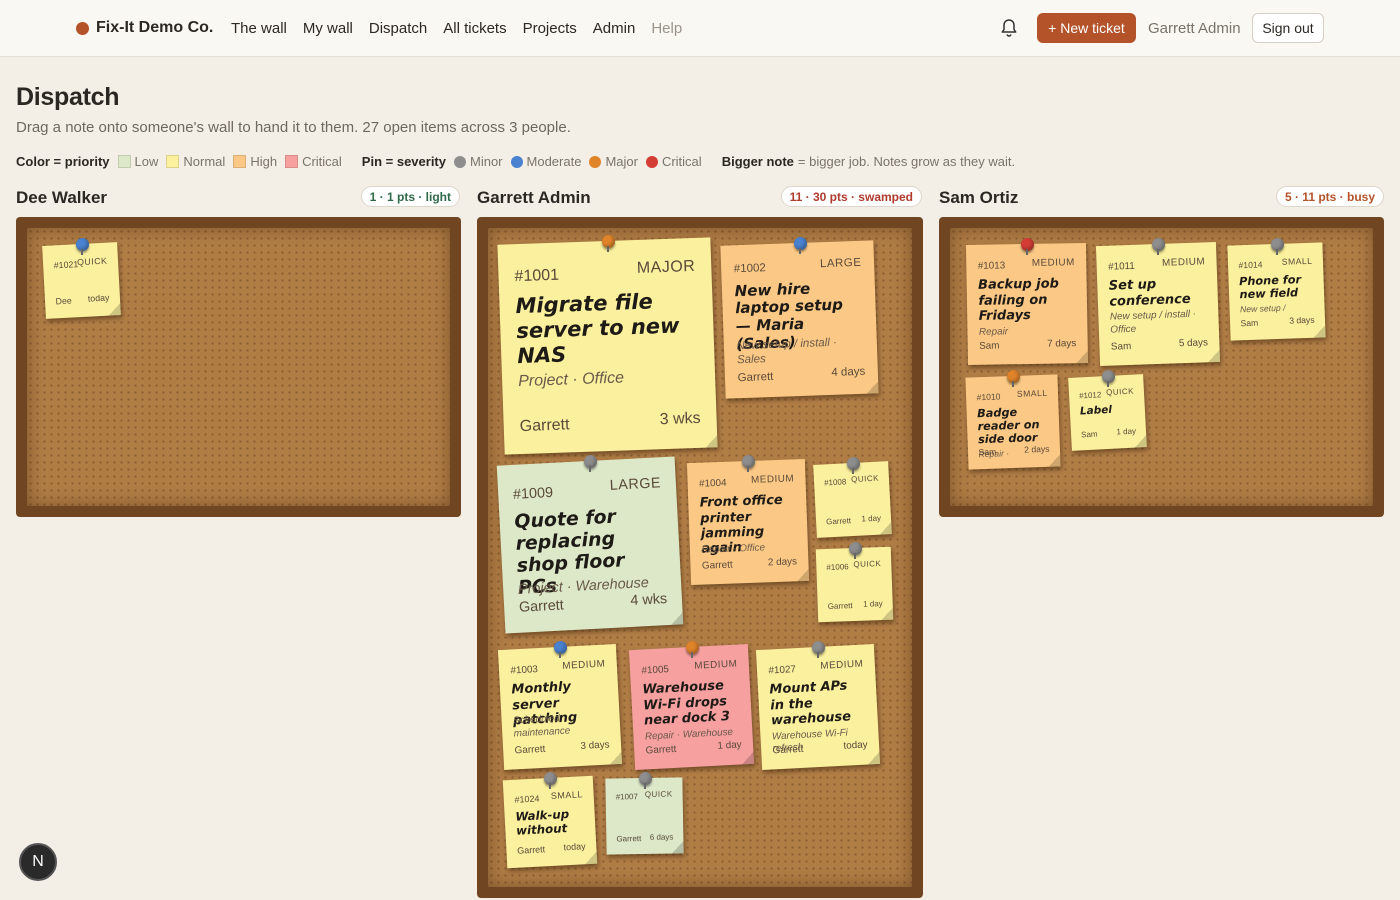  What do you see at coordinates (537, 276) in the screenshot?
I see `ticket-id: #1001` at bounding box center [537, 276].